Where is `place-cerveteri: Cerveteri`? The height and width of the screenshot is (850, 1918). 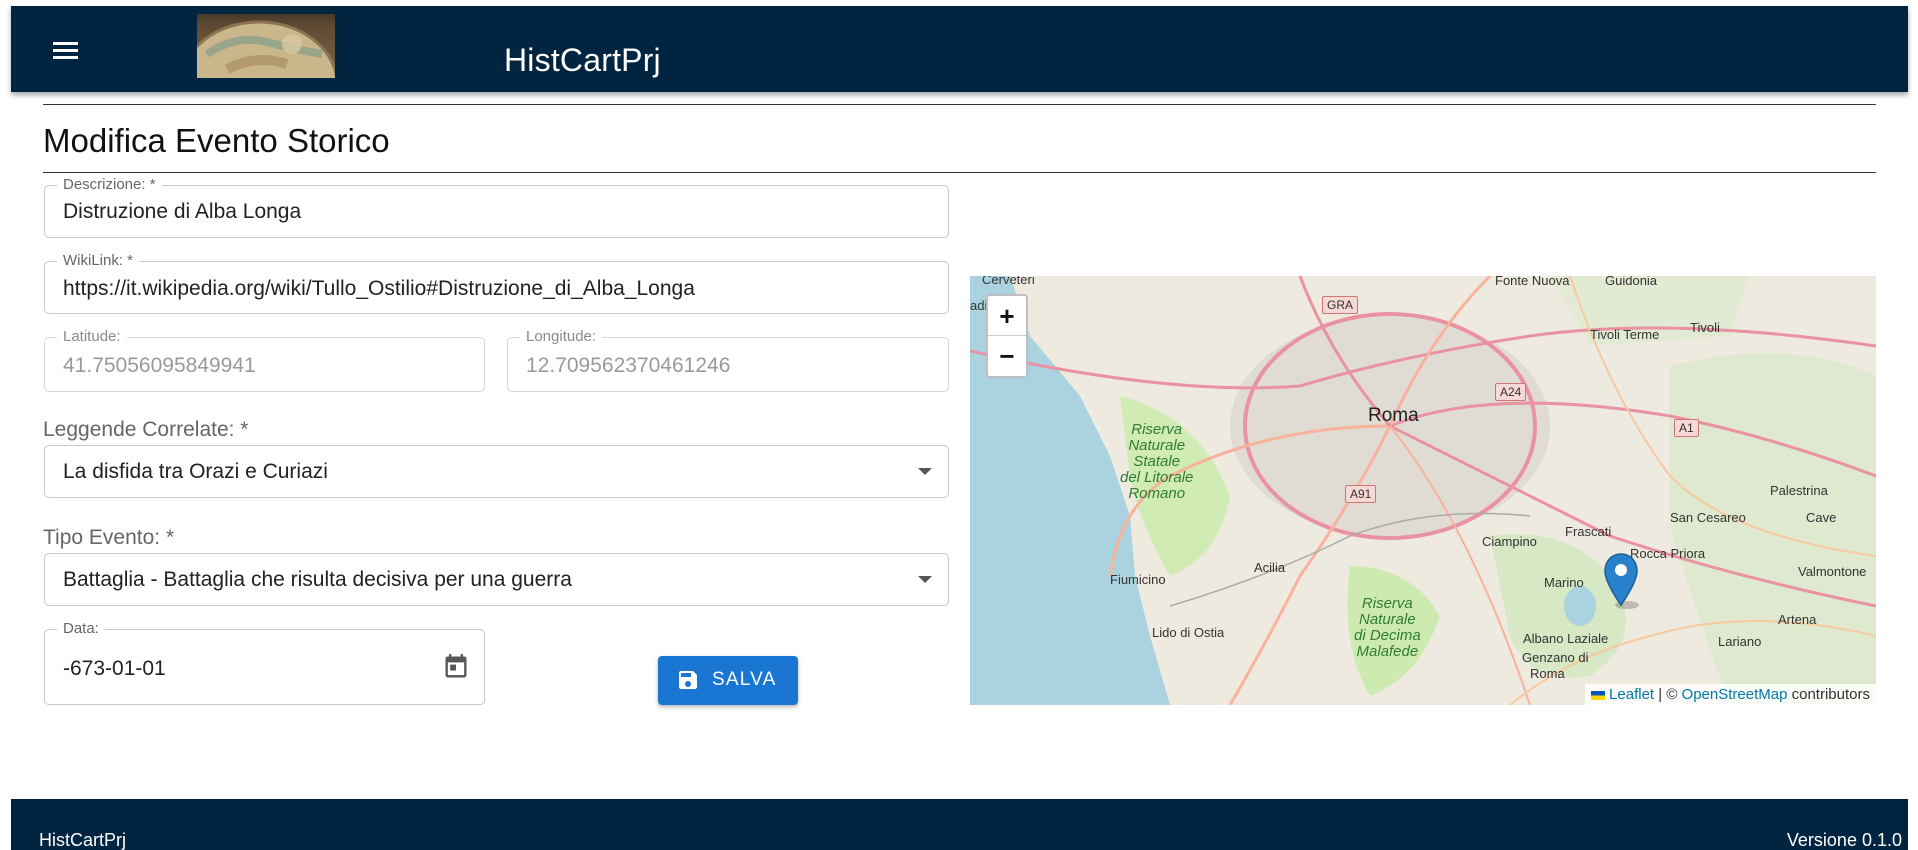
place-cerveteri: Cerveteri is located at coordinates (1008, 281).